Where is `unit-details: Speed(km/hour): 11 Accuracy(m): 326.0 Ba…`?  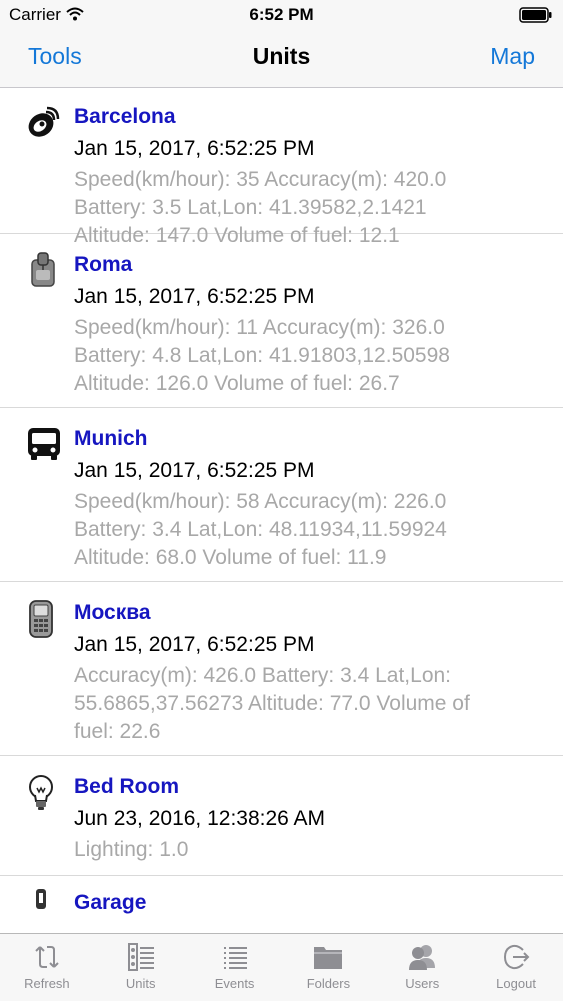 unit-details: Speed(km/hour): 11 Accuracy(m): 326.0 Ba… is located at coordinates (311, 356).